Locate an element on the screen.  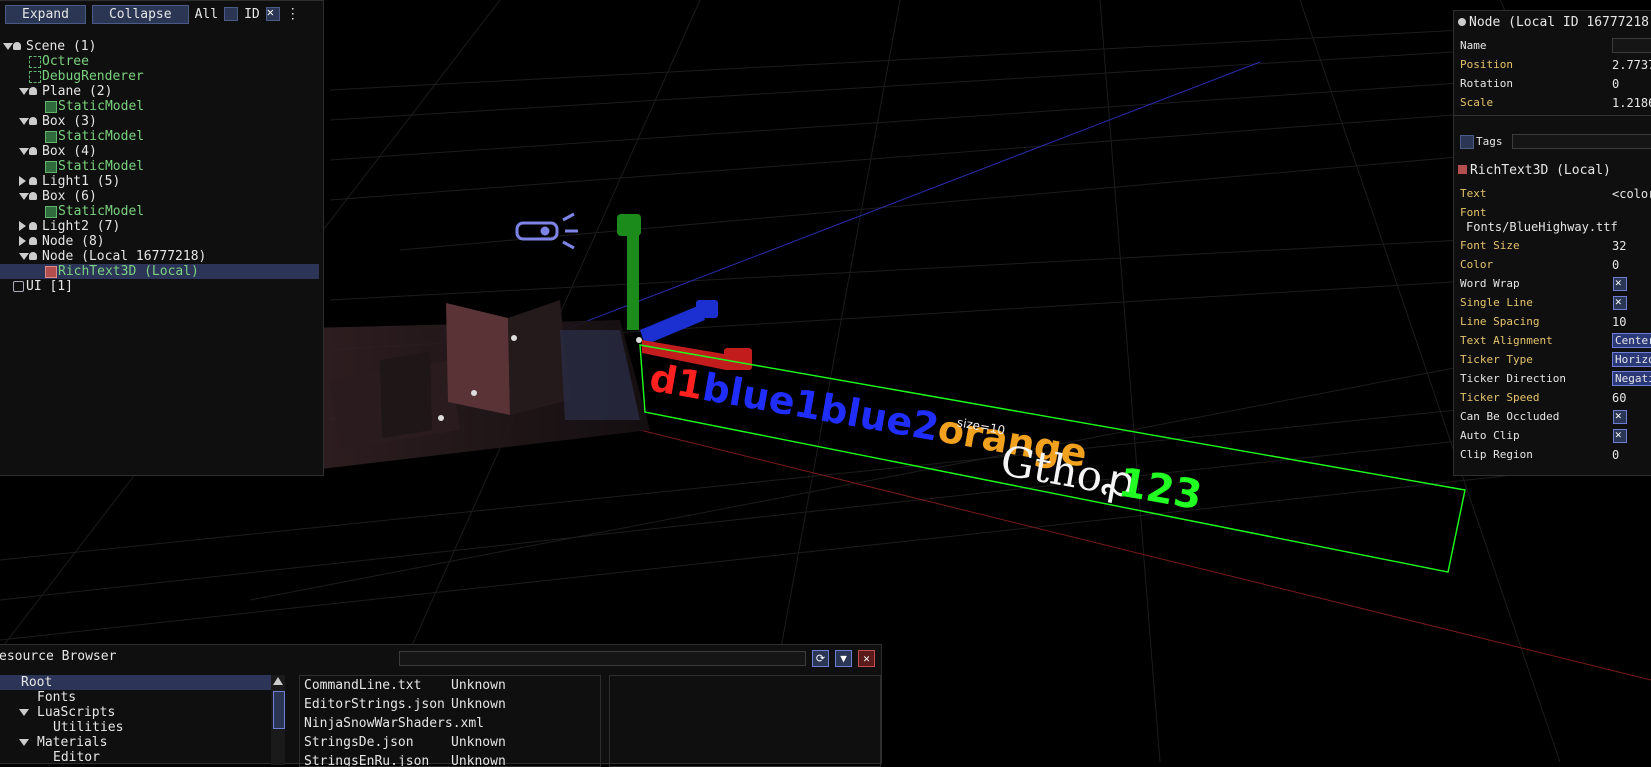
id-checkbox is located at coordinates (272, 13).